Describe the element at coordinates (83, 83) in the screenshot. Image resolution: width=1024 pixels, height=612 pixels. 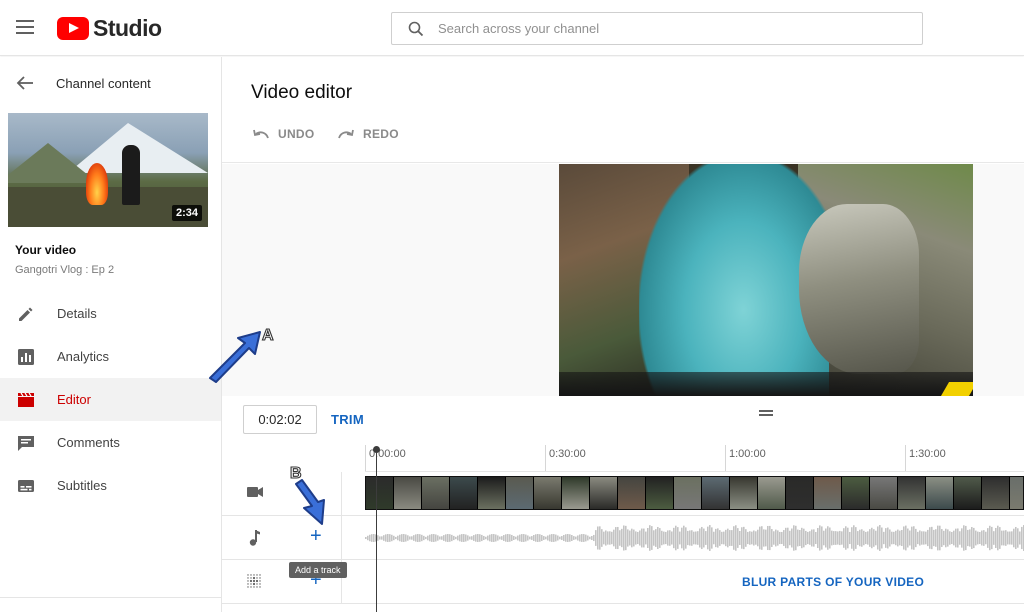
I see `back-to-channel-content: Channel content` at that location.